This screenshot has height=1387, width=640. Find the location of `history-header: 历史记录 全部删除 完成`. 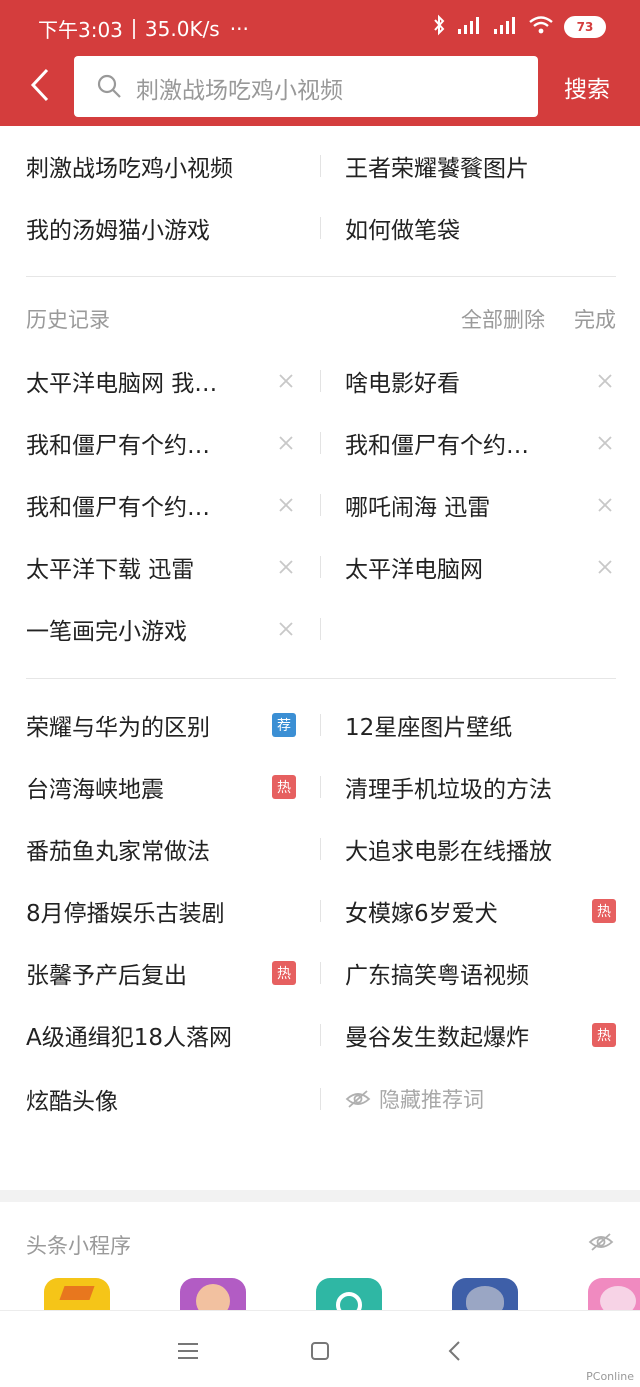

history-header: 历史记录 全部删除 完成 is located at coordinates (321, 318).